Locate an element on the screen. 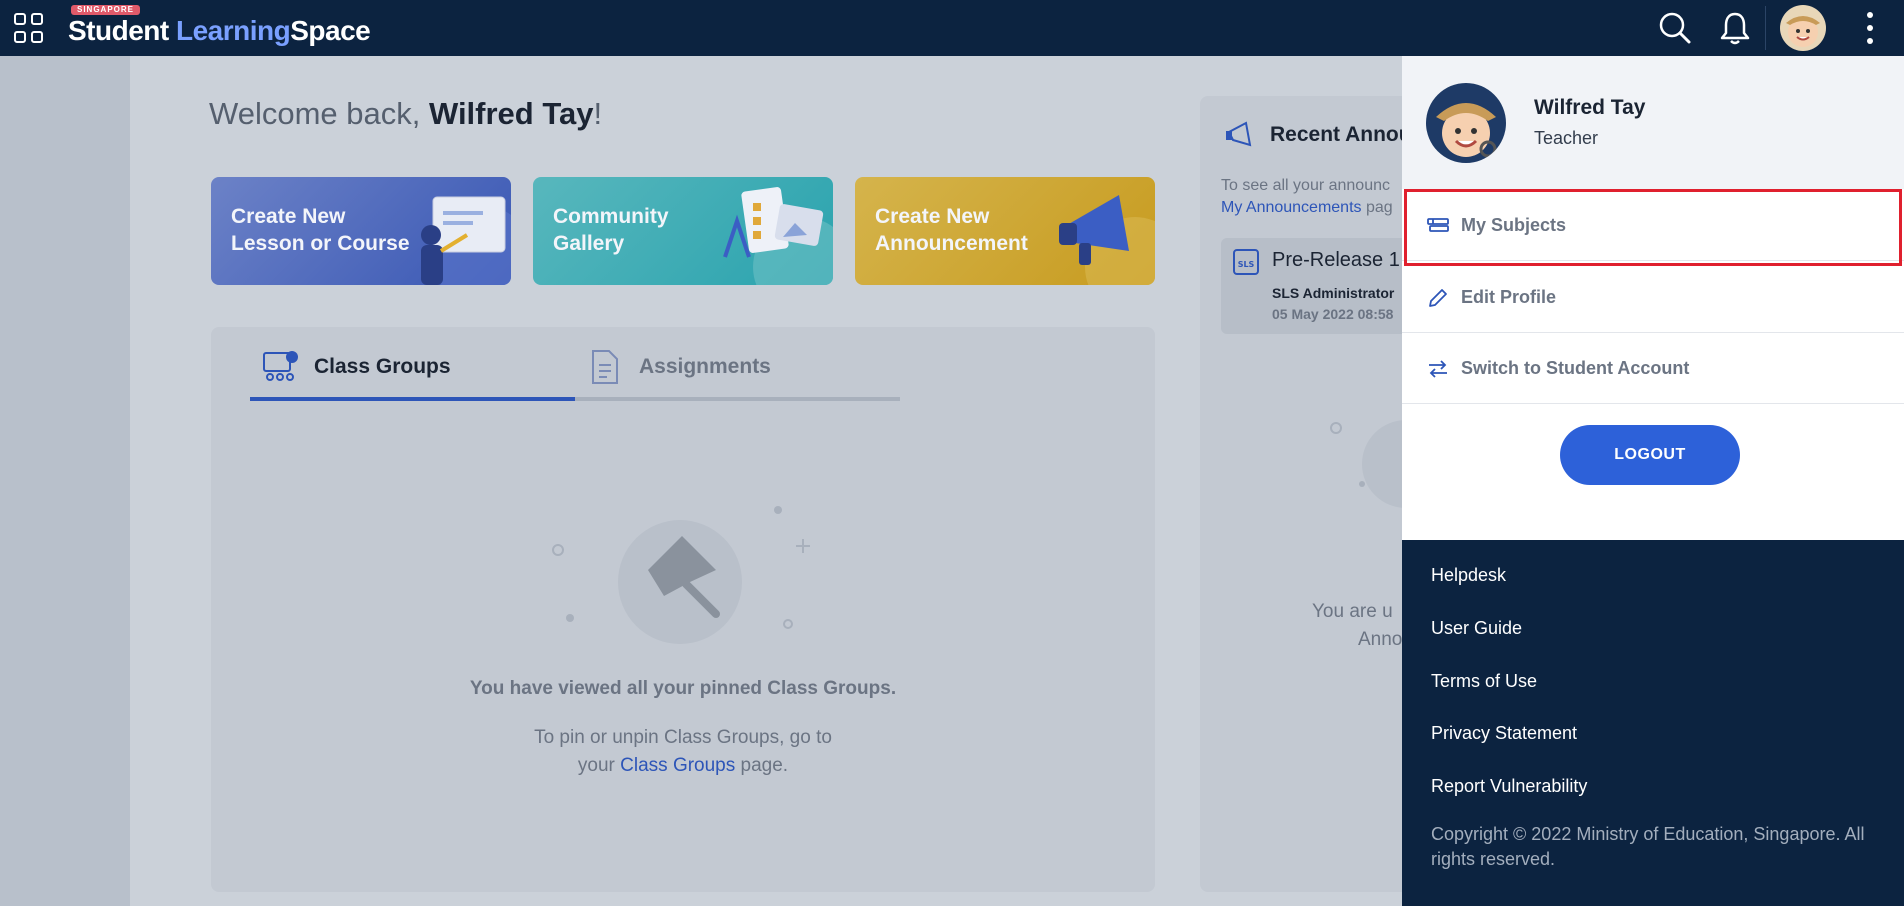  announcement-author: SLS Administrator is located at coordinates (1333, 293).